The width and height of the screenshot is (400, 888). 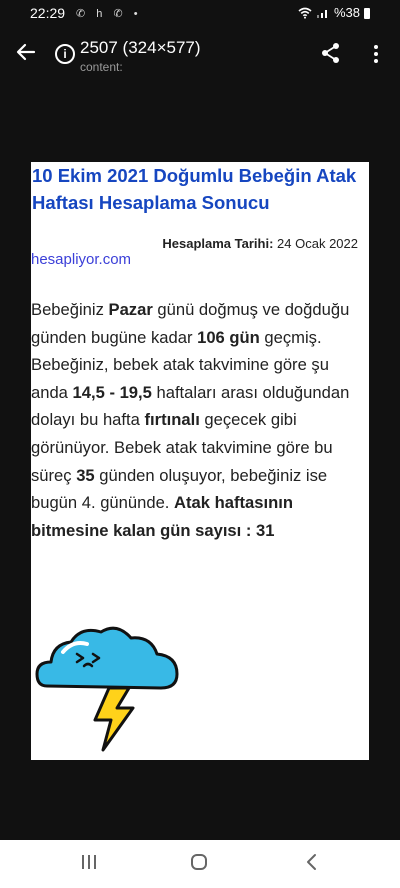 What do you see at coordinates (367, 13) in the screenshot?
I see `battery-icon` at bounding box center [367, 13].